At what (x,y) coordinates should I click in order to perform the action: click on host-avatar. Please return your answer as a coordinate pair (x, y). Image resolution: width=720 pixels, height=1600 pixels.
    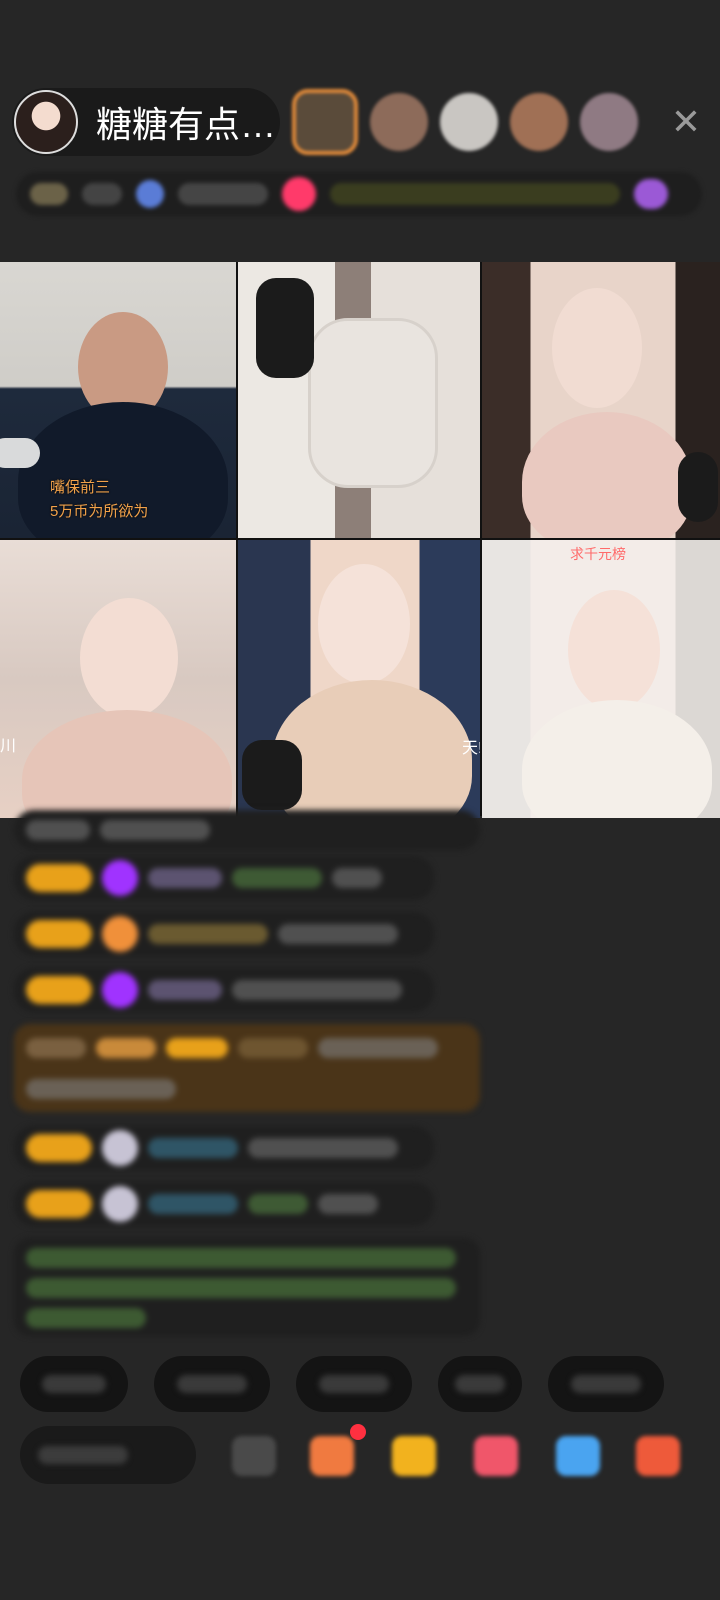
    Looking at the image, I should click on (46, 122).